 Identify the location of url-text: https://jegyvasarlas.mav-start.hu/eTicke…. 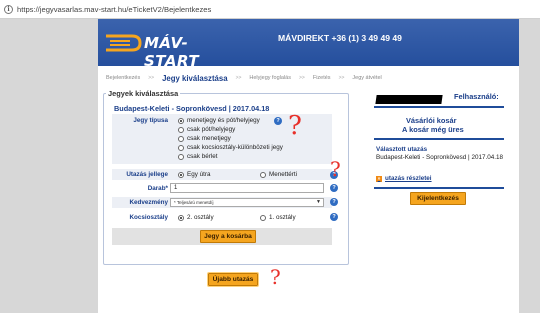
(114, 9).